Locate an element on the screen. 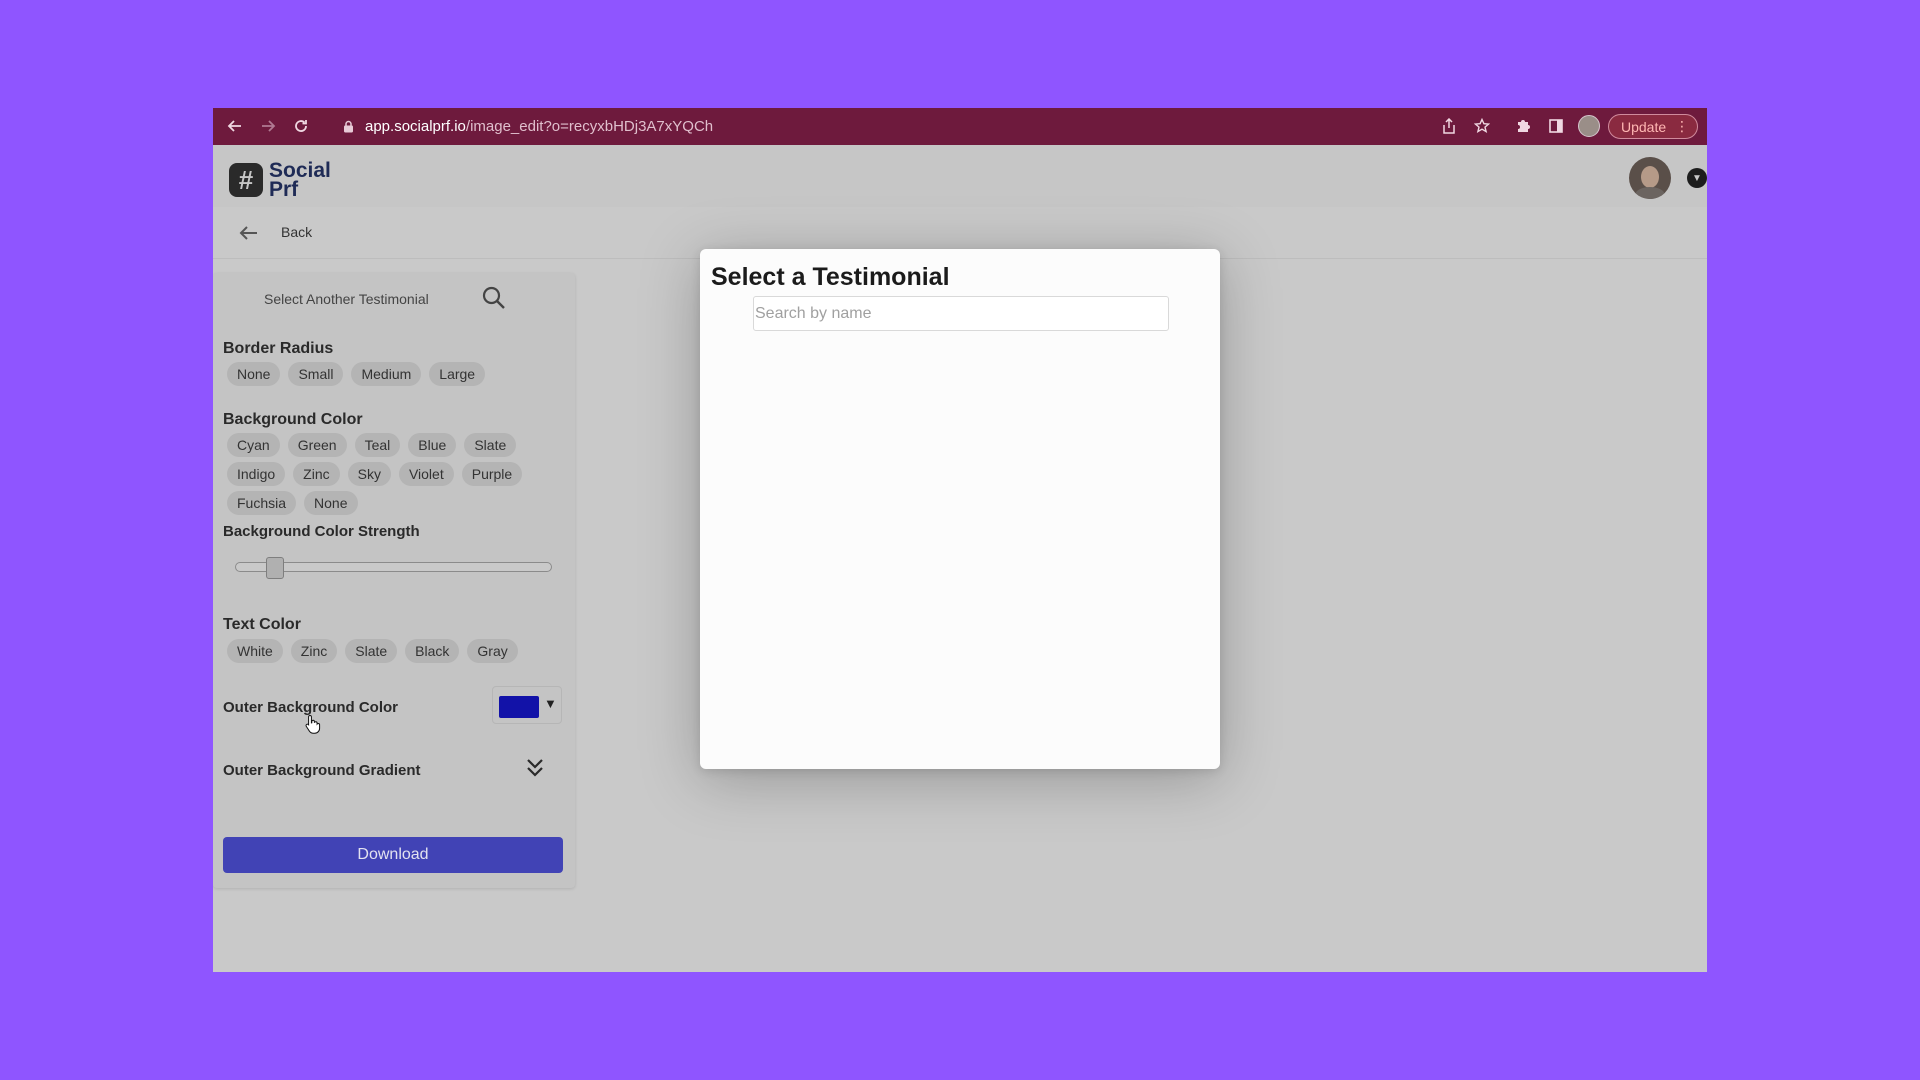  select-another-testimonial-link: Select Another Testimonial is located at coordinates (346, 299).